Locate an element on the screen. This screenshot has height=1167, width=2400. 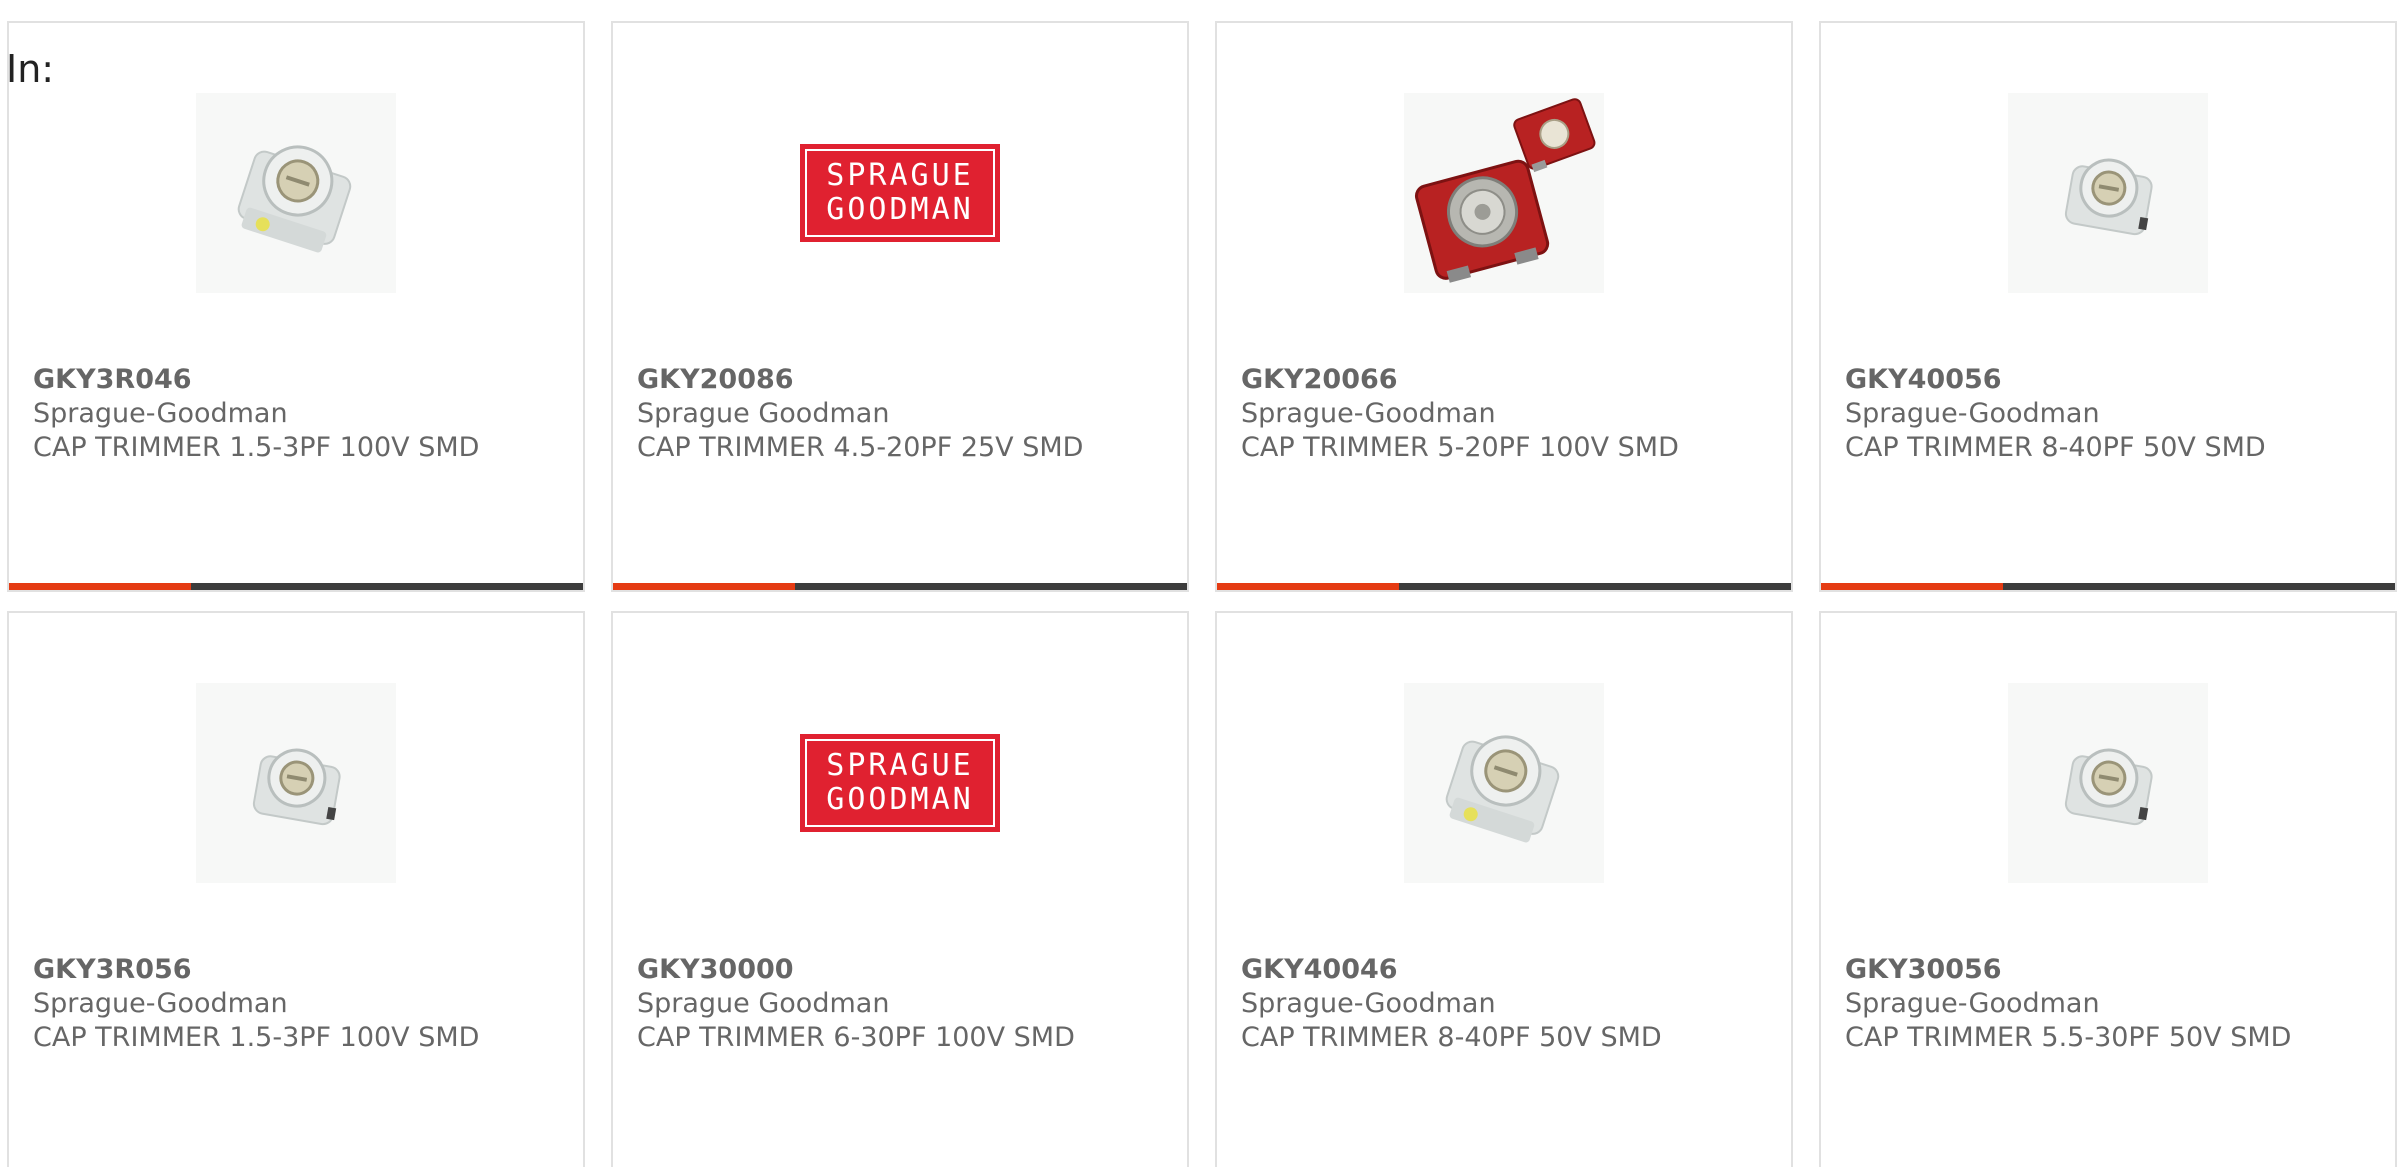
part-number: GKY30000 is located at coordinates (907, 970).